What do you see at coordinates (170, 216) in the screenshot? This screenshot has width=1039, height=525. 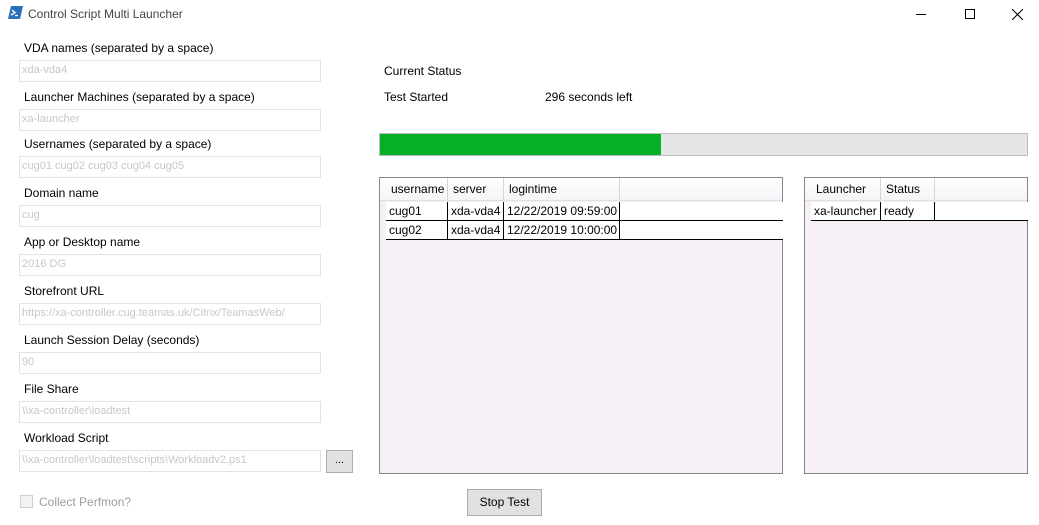 I see `domain-name-input: cug` at bounding box center [170, 216].